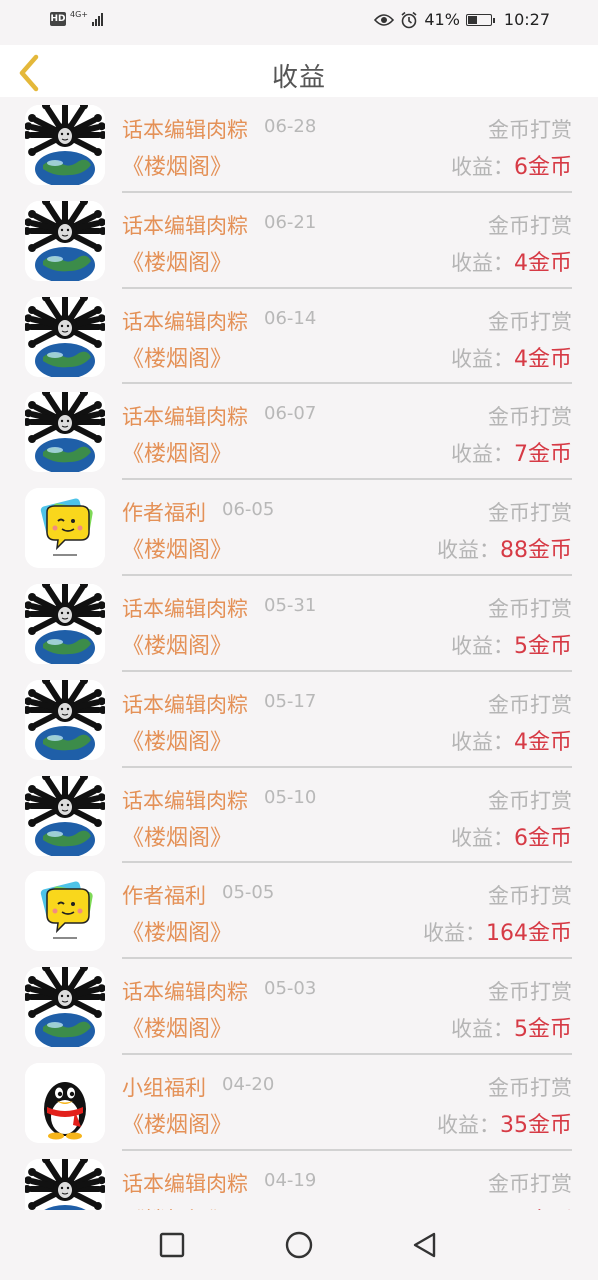 This screenshot has width=598, height=1280. I want to click on triangle-back-icon, so click(424, 1245).